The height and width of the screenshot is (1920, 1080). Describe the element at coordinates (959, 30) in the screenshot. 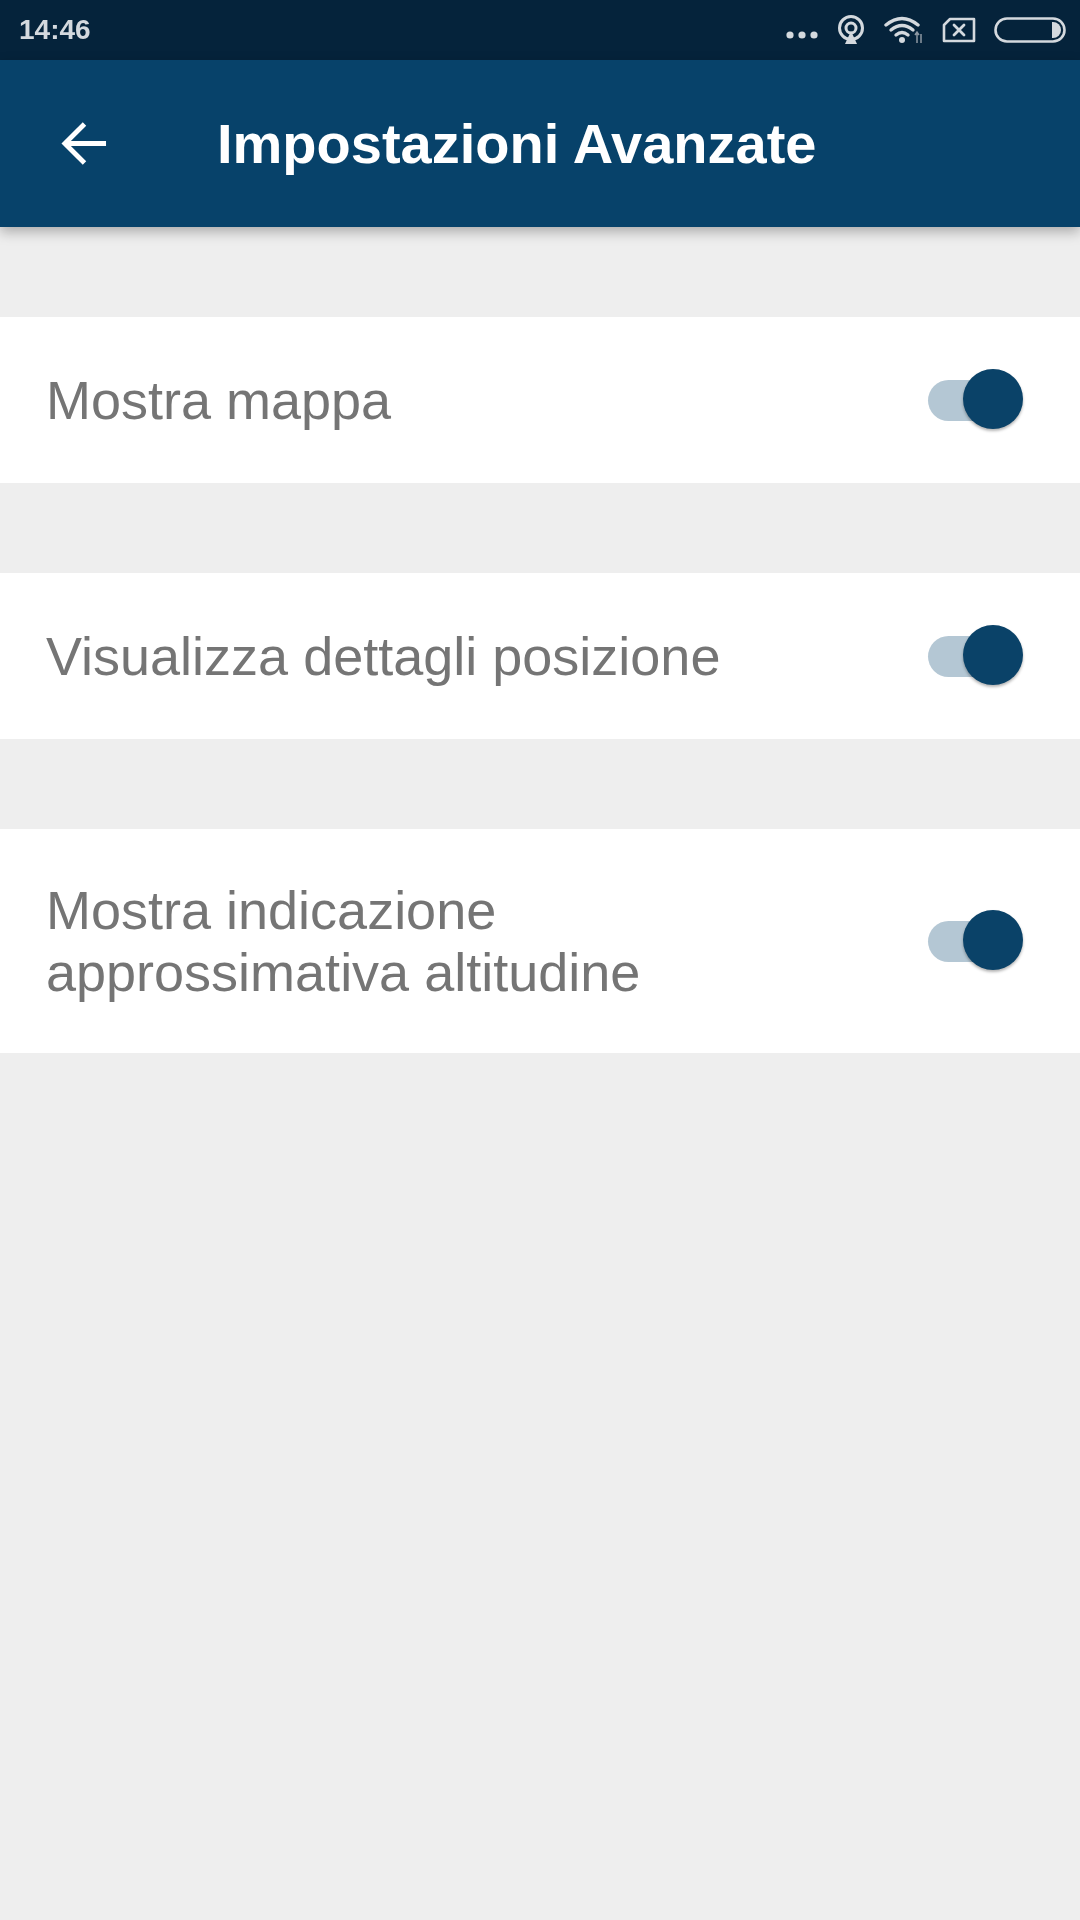

I see `no-sim-icon` at that location.